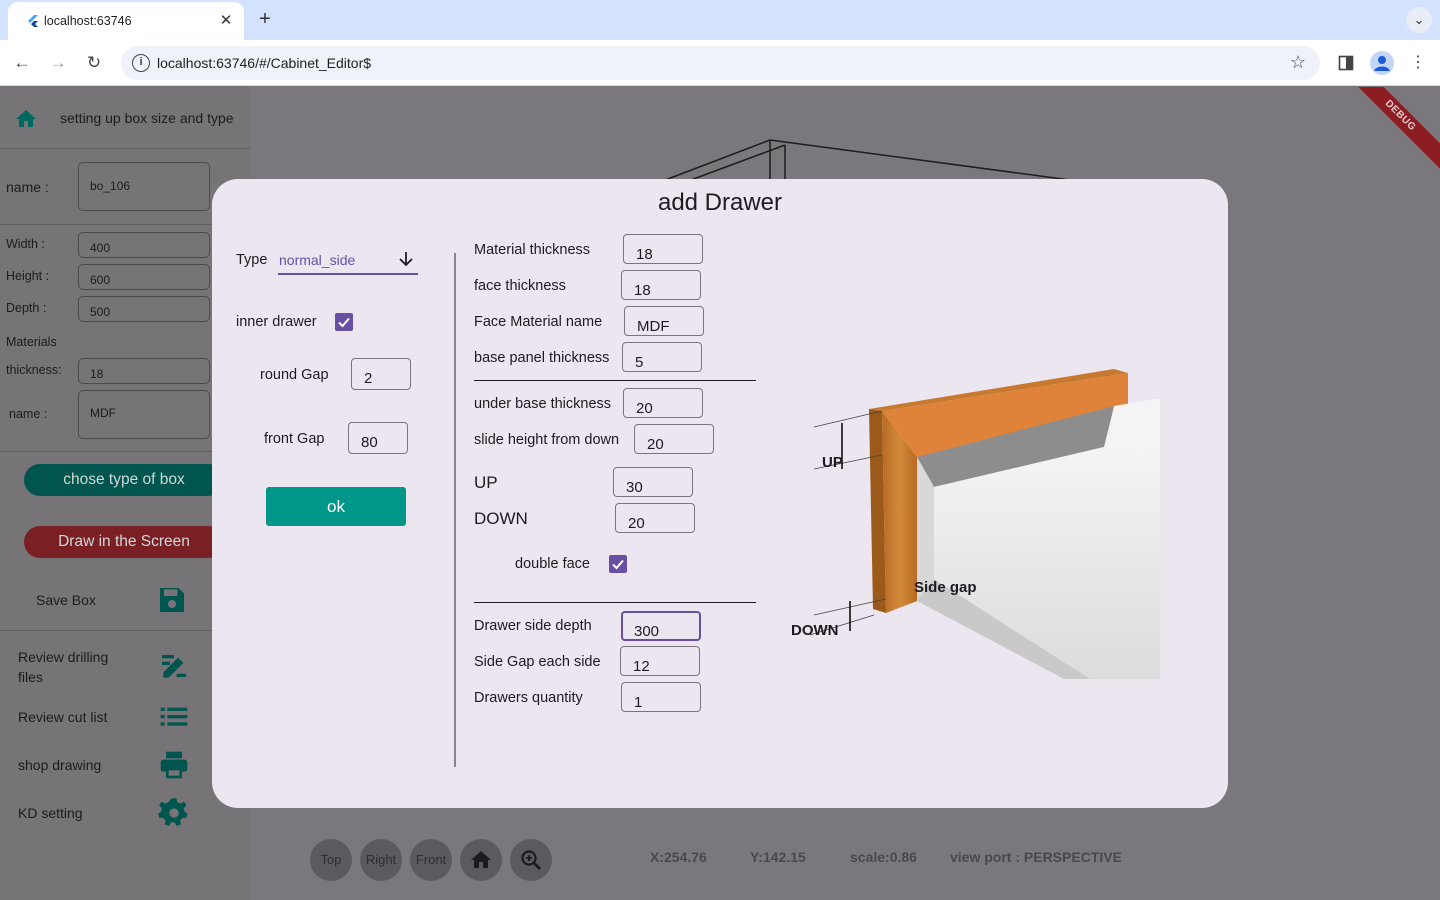  I want to click on slide-height-label: slide height from down, so click(547, 440).